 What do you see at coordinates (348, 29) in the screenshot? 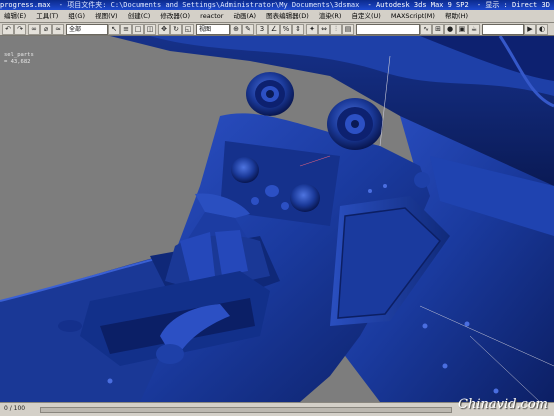
I see `layer-manager-icon: ▤` at bounding box center [348, 29].